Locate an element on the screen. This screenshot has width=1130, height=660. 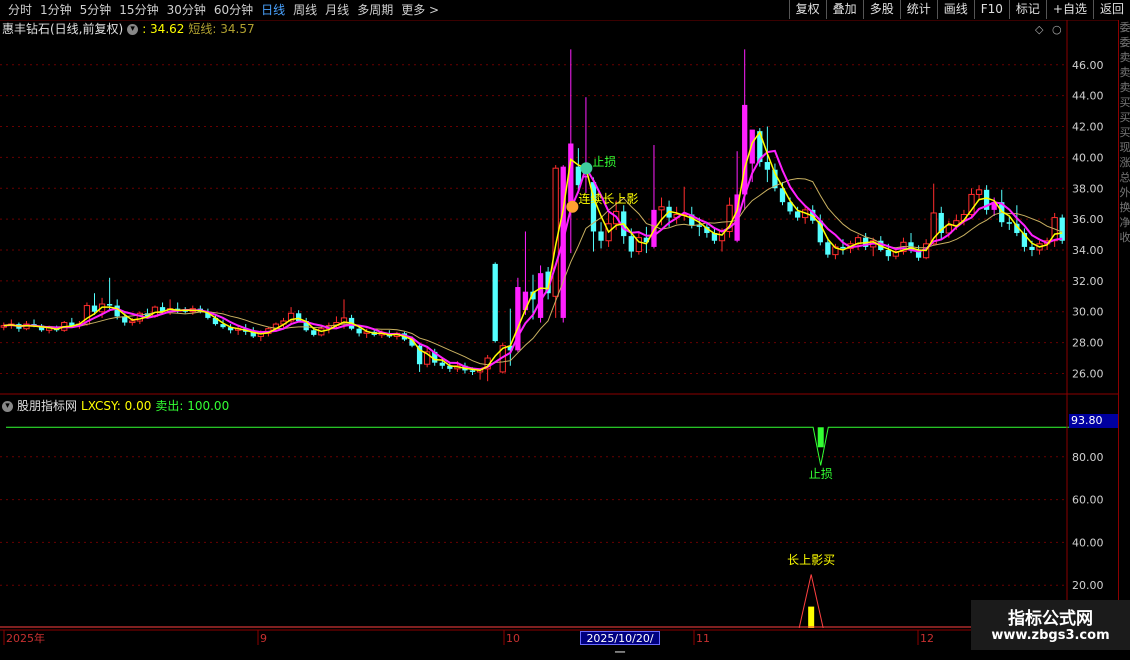
indicator-title-row: ▾ 股朋指标网 LXCSY: 0.00 卖出: 100.00 is located at coordinates (115, 406).